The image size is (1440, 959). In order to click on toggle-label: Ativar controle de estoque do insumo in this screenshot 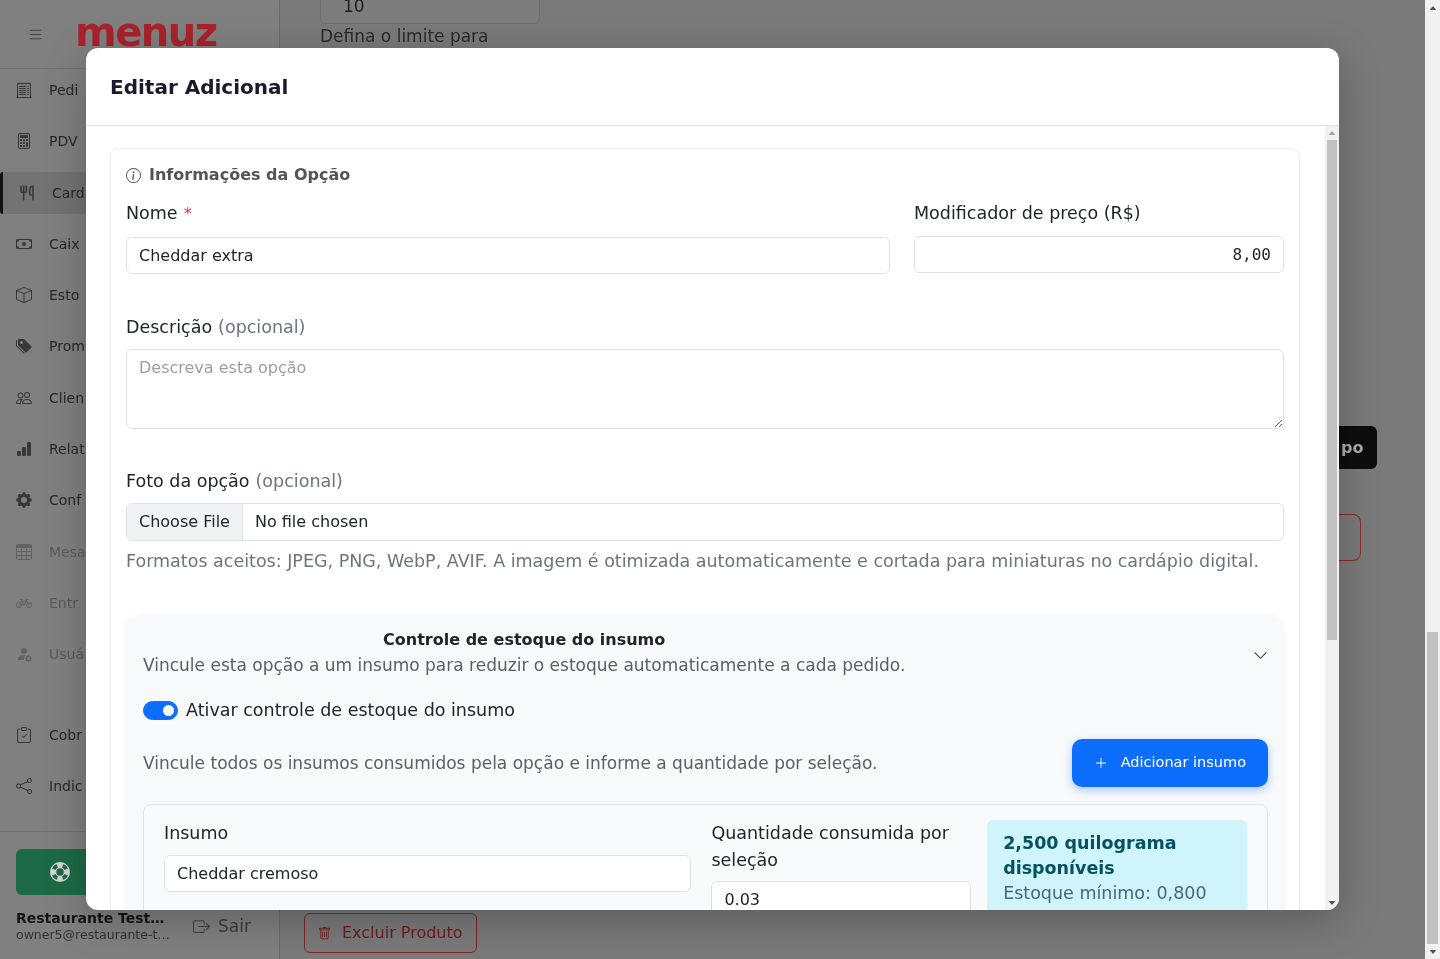, I will do `click(350, 710)`.